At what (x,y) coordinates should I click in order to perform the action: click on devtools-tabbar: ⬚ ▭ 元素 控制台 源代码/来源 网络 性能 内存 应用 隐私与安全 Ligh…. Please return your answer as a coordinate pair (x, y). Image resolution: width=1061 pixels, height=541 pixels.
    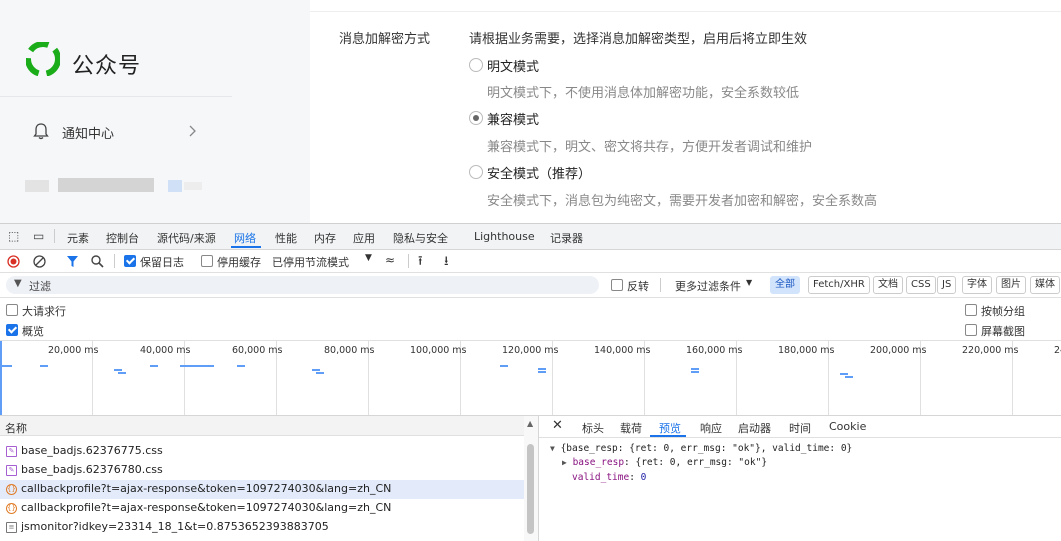
    Looking at the image, I should click on (530, 237).